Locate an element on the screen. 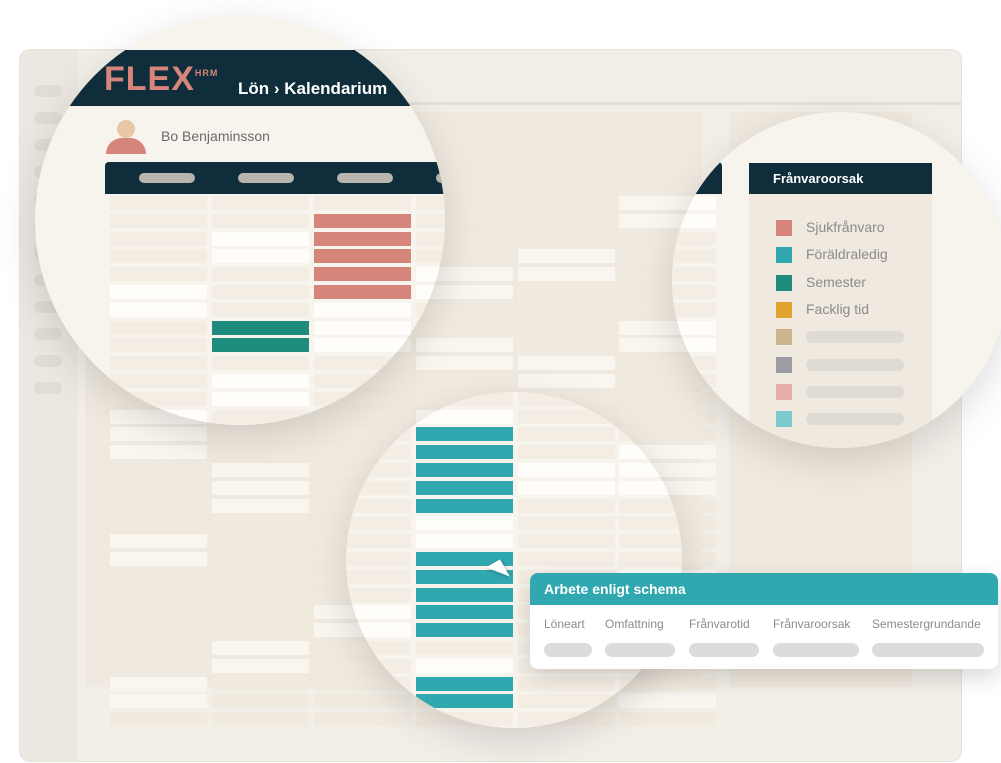 The image size is (1001, 763). breadcrumb: Lön › Kalendarium is located at coordinates (312, 89).